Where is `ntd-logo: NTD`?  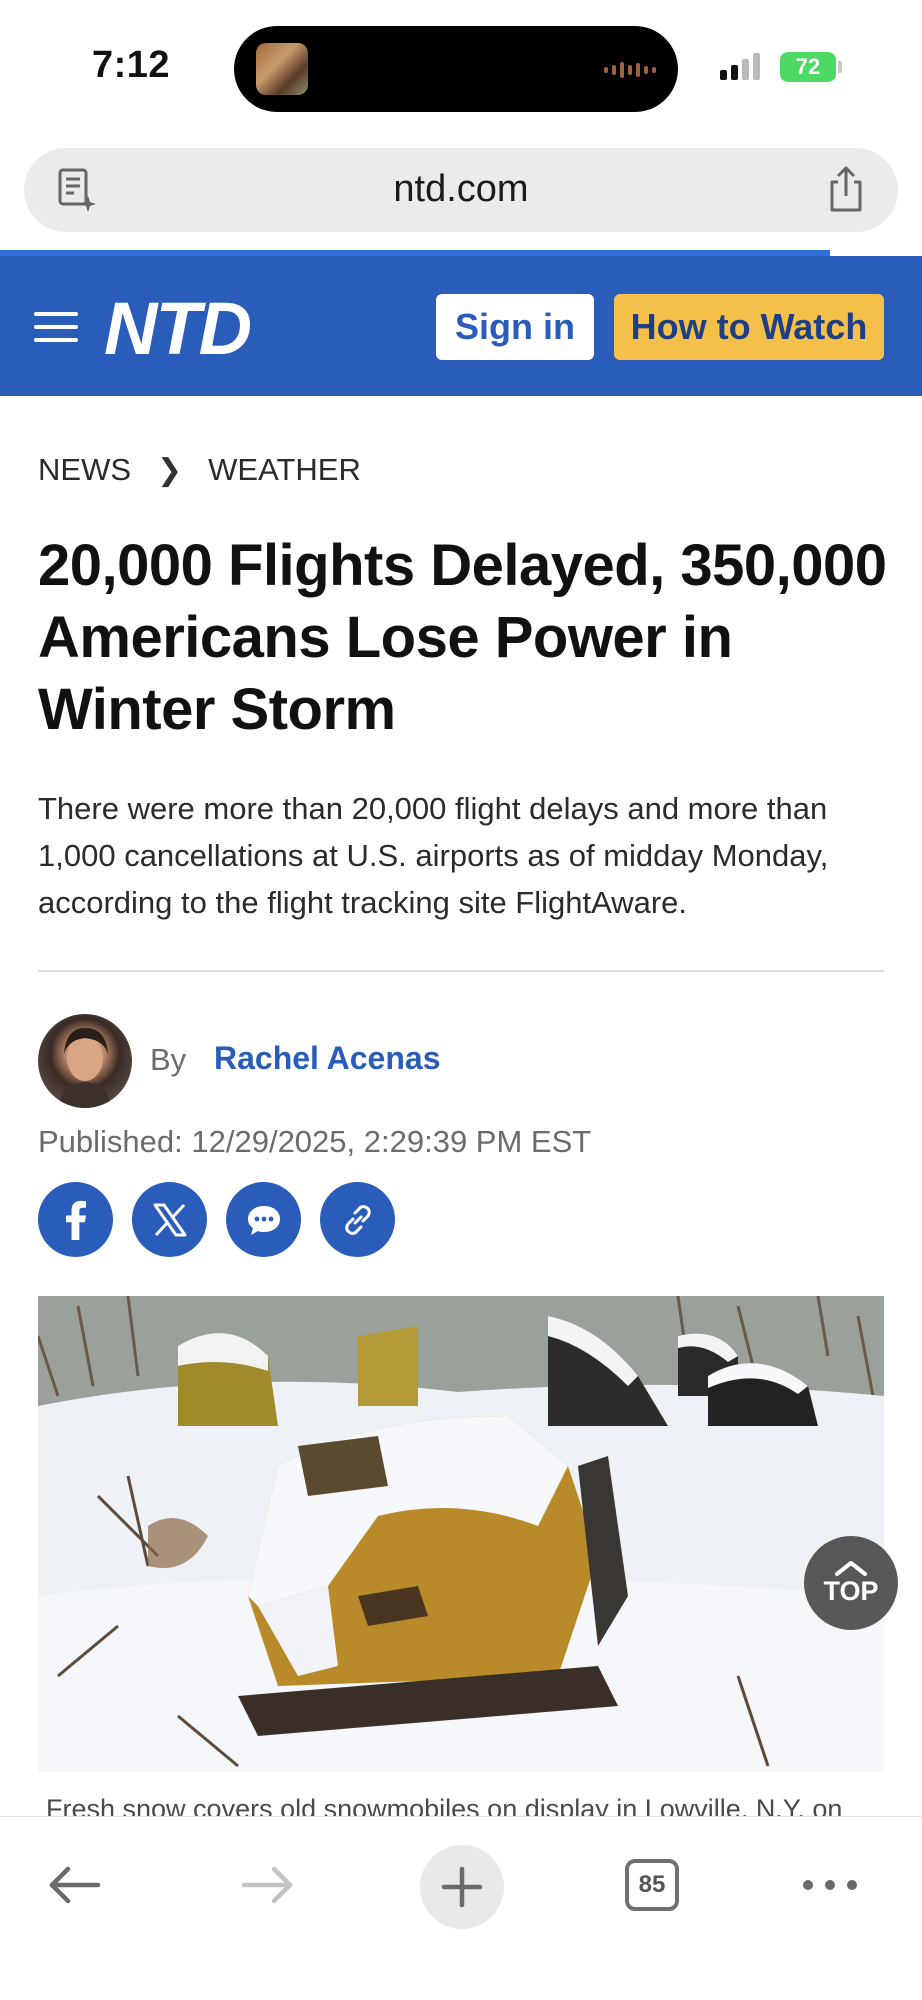 ntd-logo: NTD is located at coordinates (178, 328).